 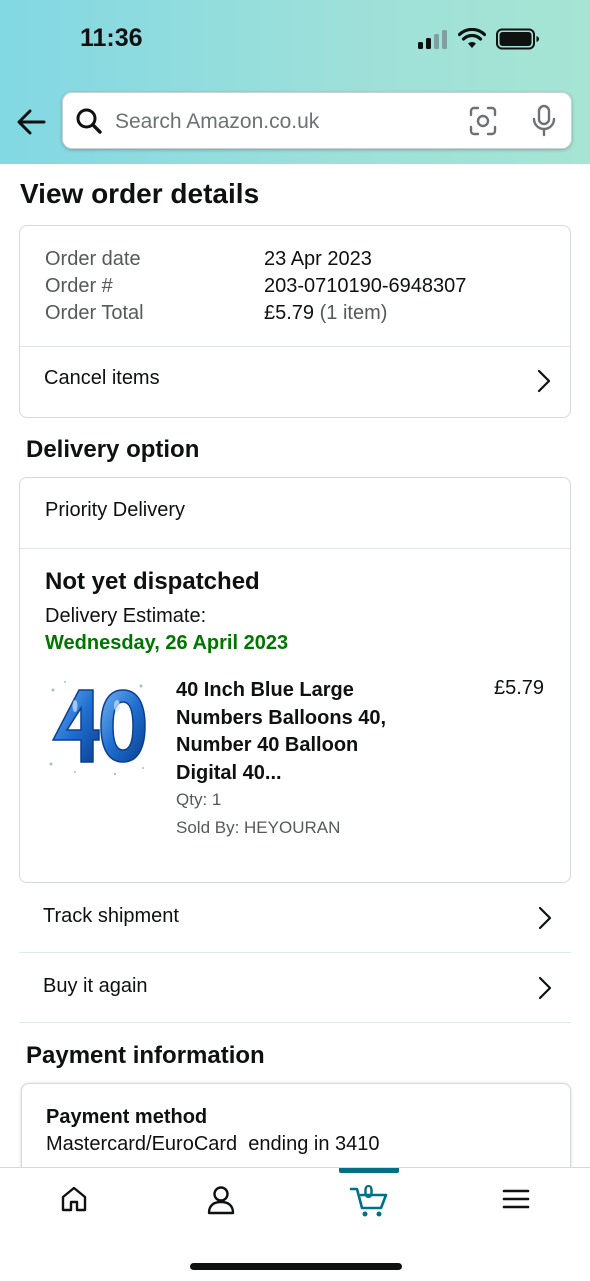 I want to click on payment-method-label: Payment method, so click(x=127, y=1117).